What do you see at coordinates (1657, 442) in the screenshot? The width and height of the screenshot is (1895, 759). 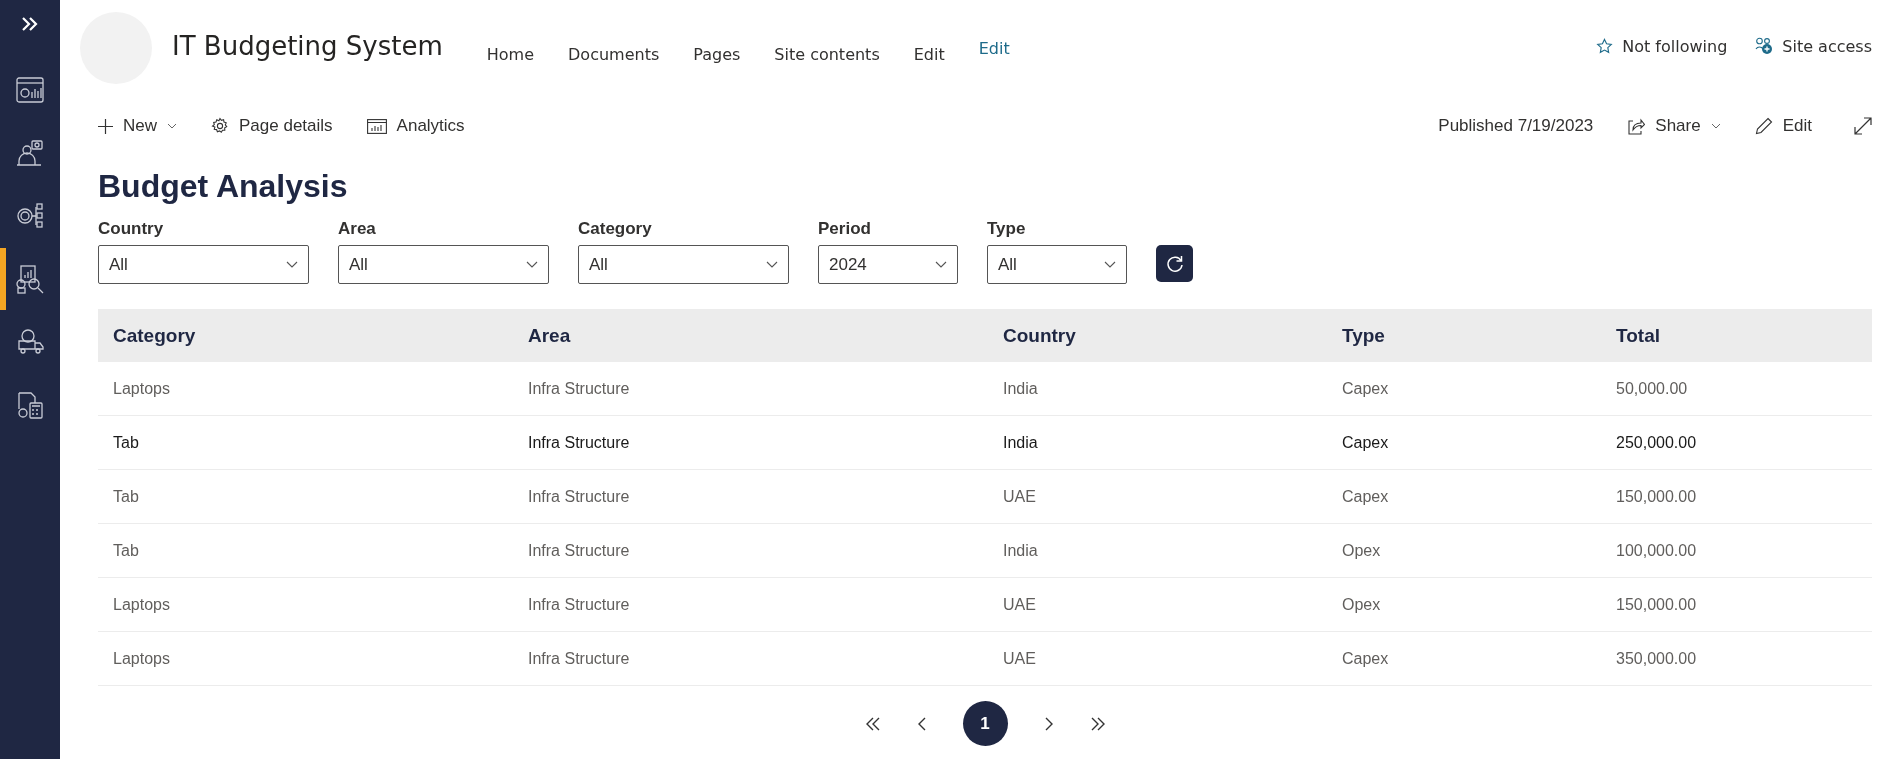 I see `table-cell-text: 250,000.00` at bounding box center [1657, 442].